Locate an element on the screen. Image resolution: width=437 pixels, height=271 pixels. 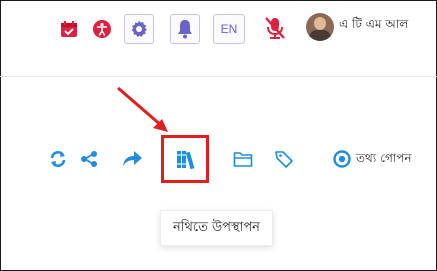
language-label: EN is located at coordinates (229, 29).